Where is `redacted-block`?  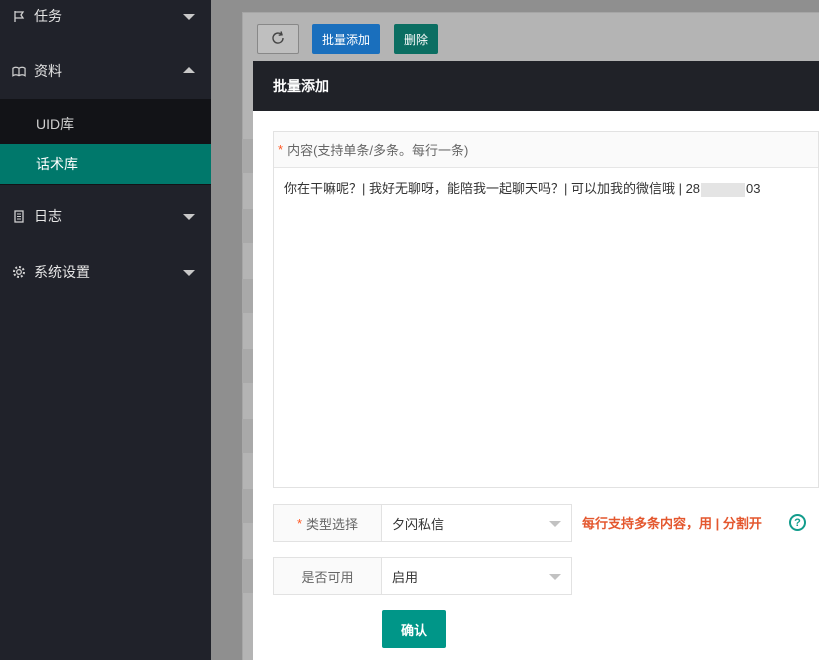
redacted-block is located at coordinates (723, 189).